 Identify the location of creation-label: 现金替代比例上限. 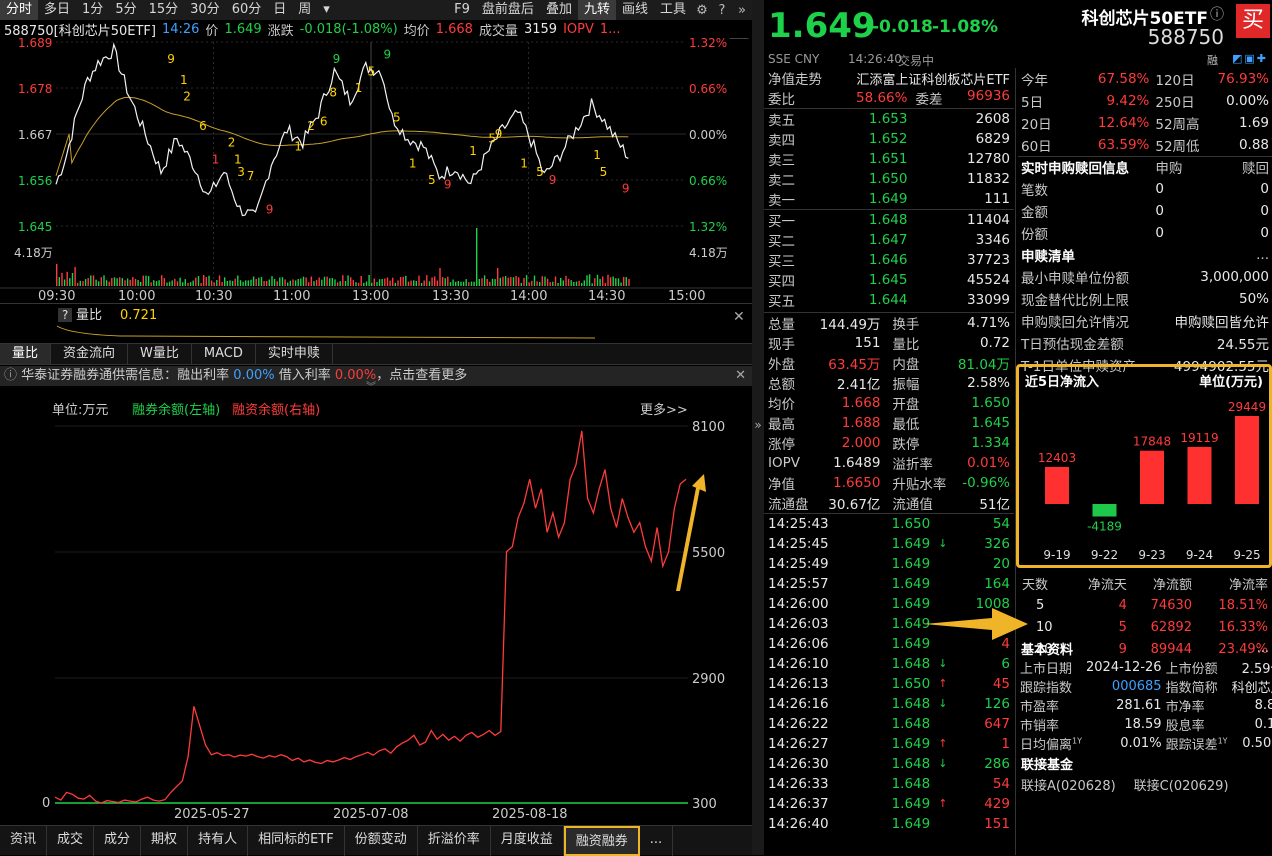
(1085, 299).